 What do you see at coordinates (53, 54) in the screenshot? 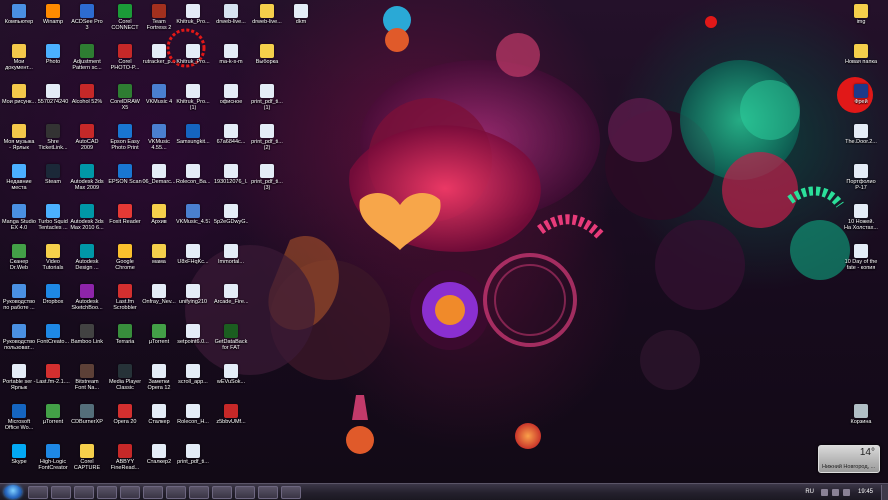
I see `desktop-icon: Photo` at bounding box center [53, 54].